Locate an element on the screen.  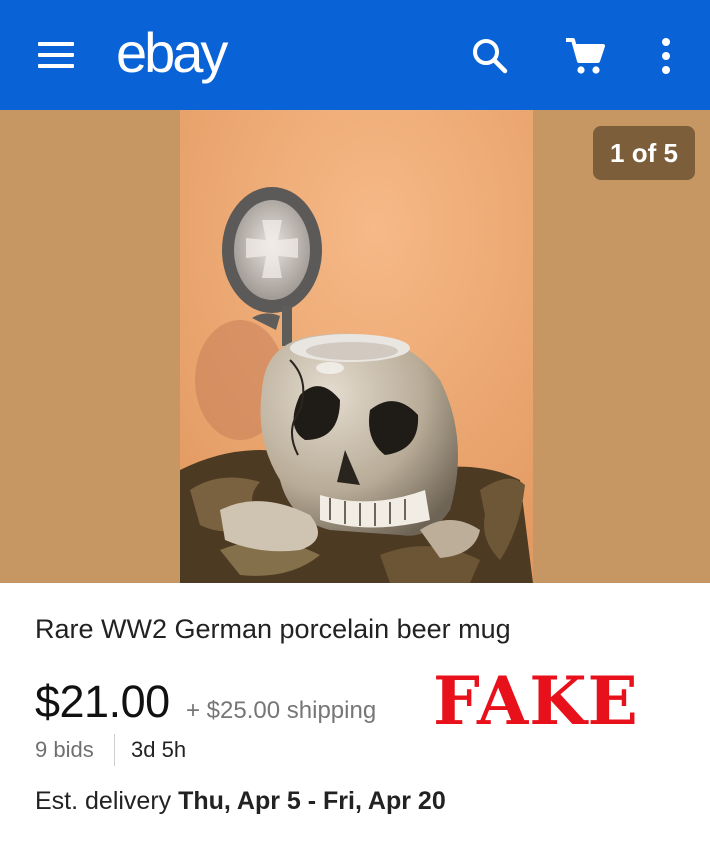
shipping-cost: + $25.00 shipping is located at coordinates (281, 710).